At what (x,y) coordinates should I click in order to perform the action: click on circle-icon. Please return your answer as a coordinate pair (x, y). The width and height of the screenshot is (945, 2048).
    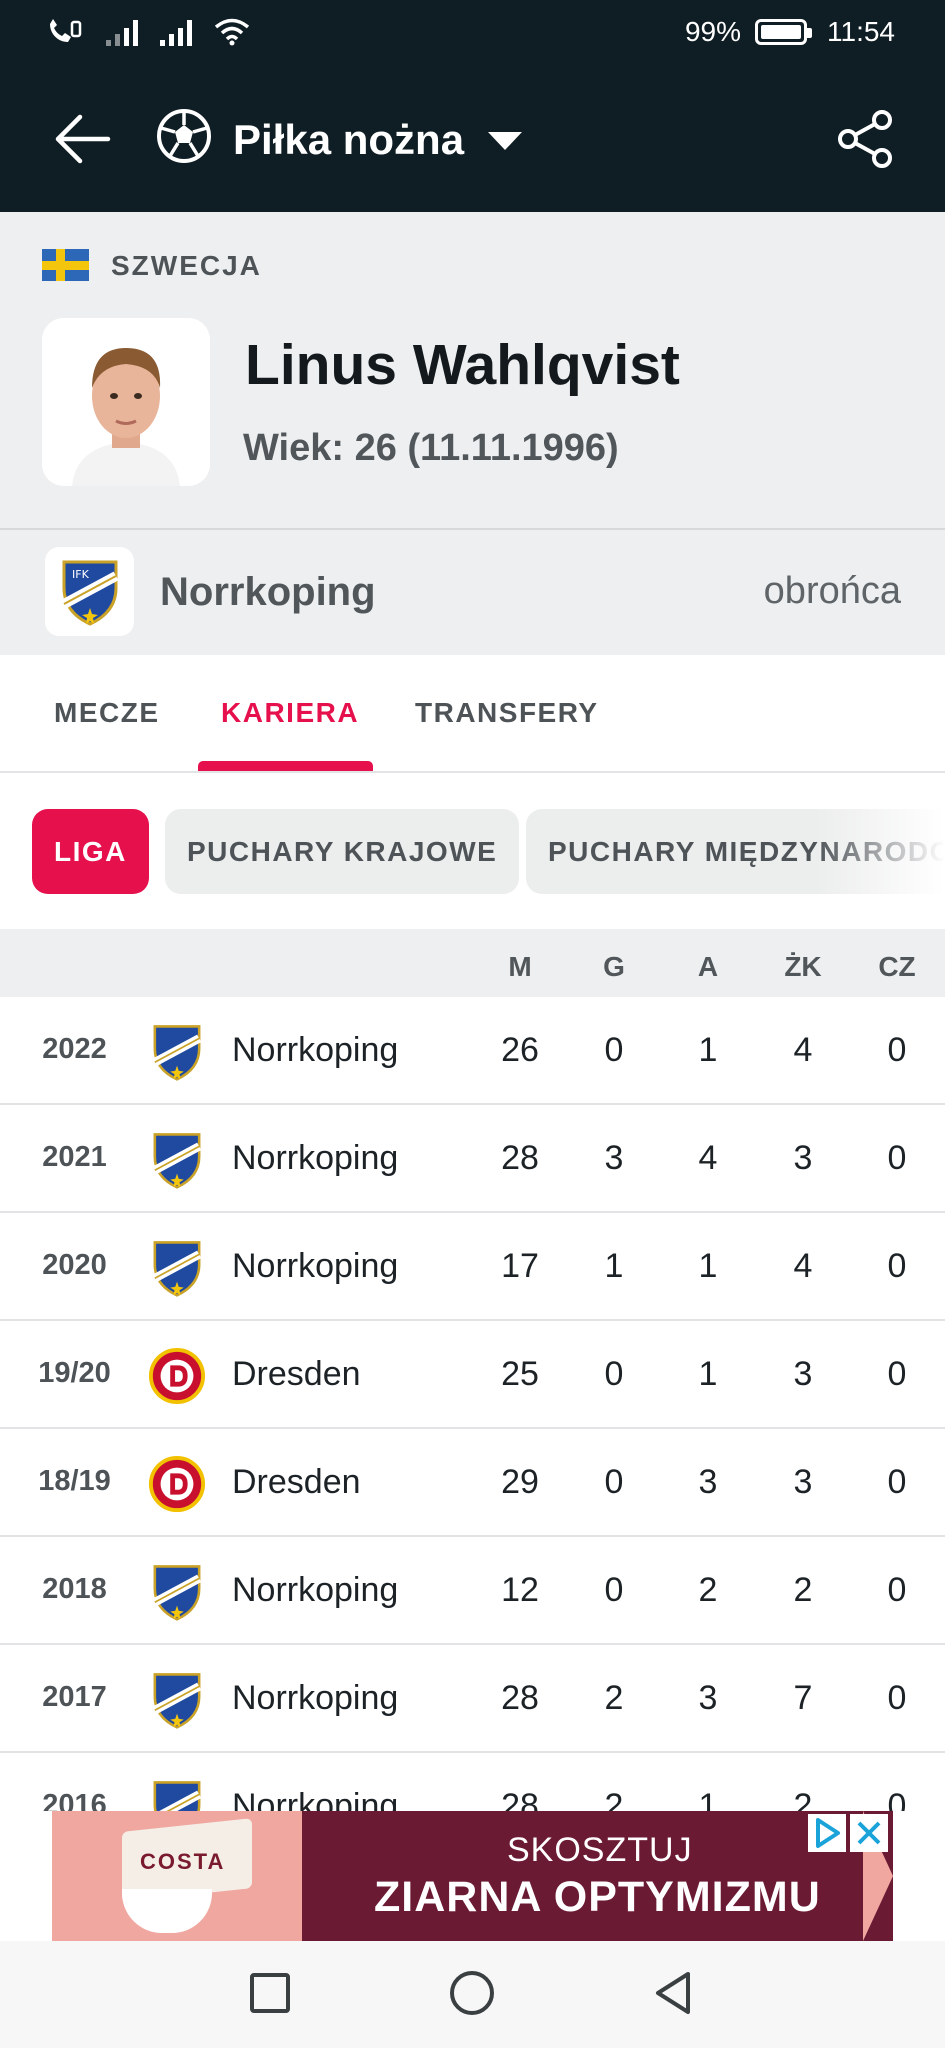
    Looking at the image, I should click on (472, 1993).